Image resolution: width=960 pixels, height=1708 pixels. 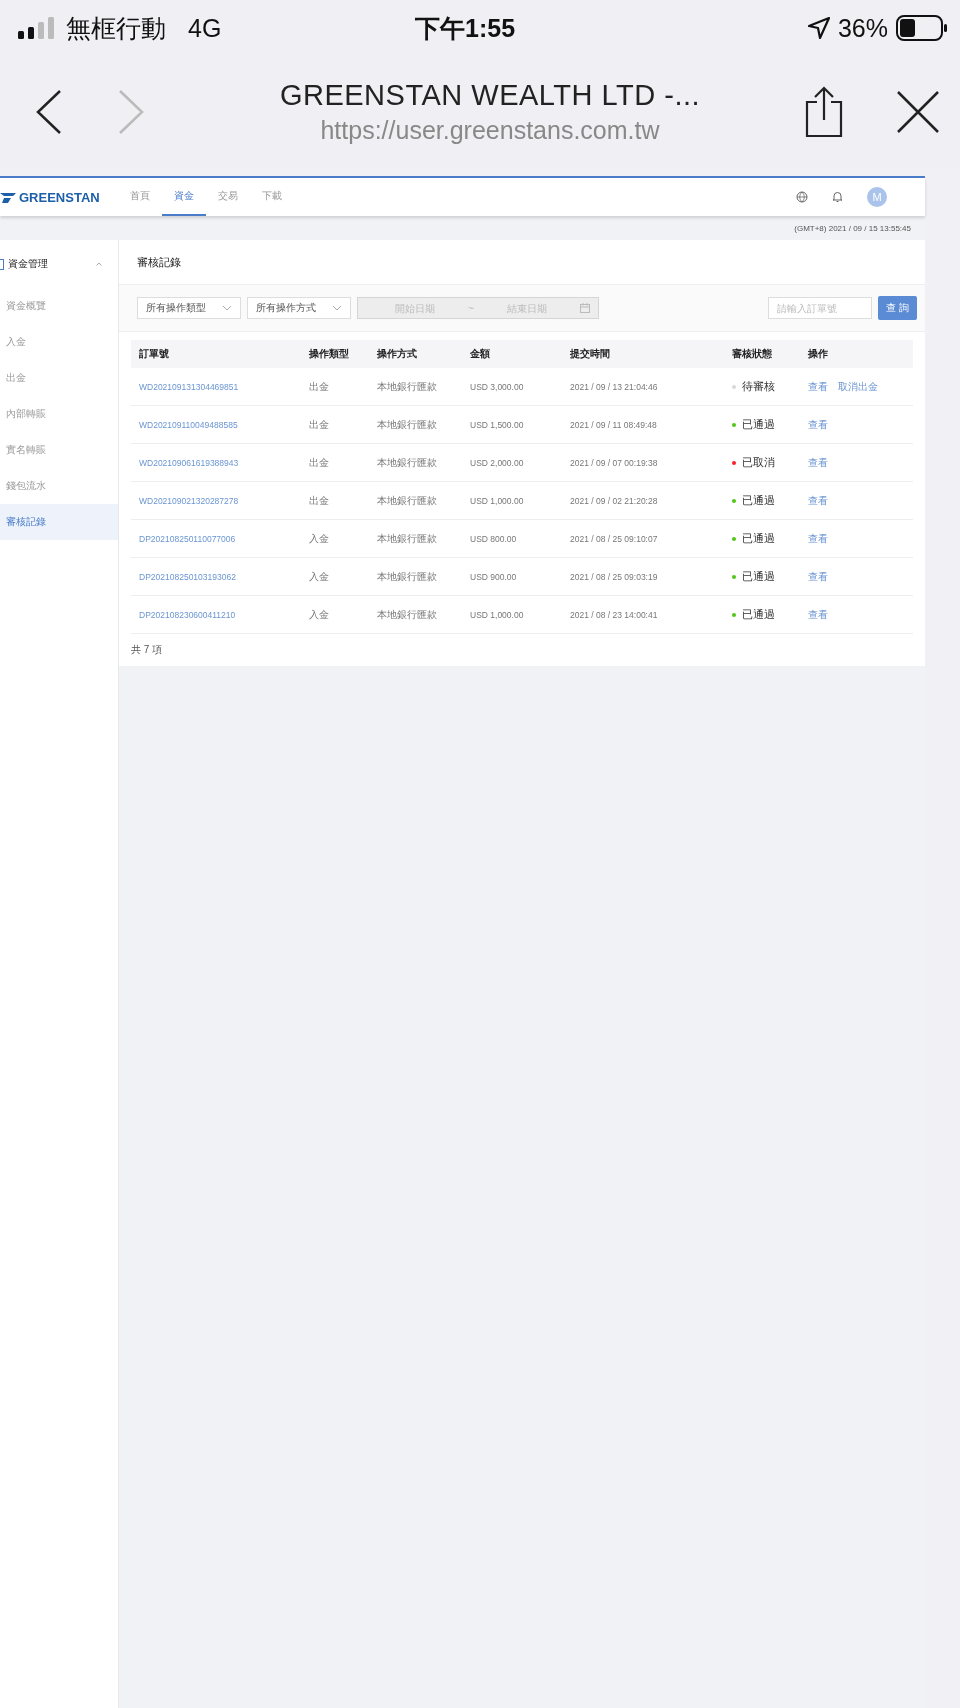 What do you see at coordinates (614, 424) in the screenshot?
I see `table-cell-text: 2021 / 09 / 11 08:49:48` at bounding box center [614, 424].